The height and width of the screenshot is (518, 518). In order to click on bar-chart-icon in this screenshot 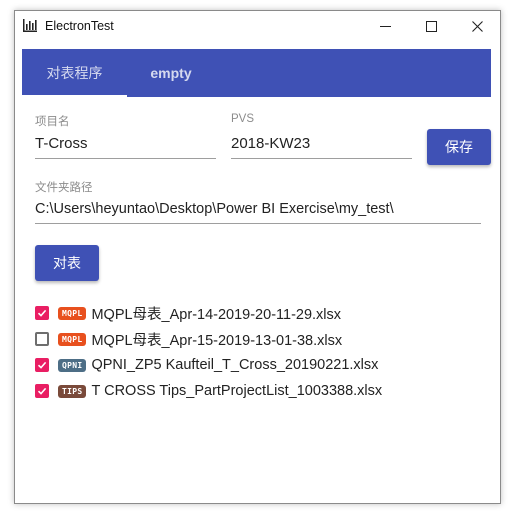, I will do `click(30, 25)`.